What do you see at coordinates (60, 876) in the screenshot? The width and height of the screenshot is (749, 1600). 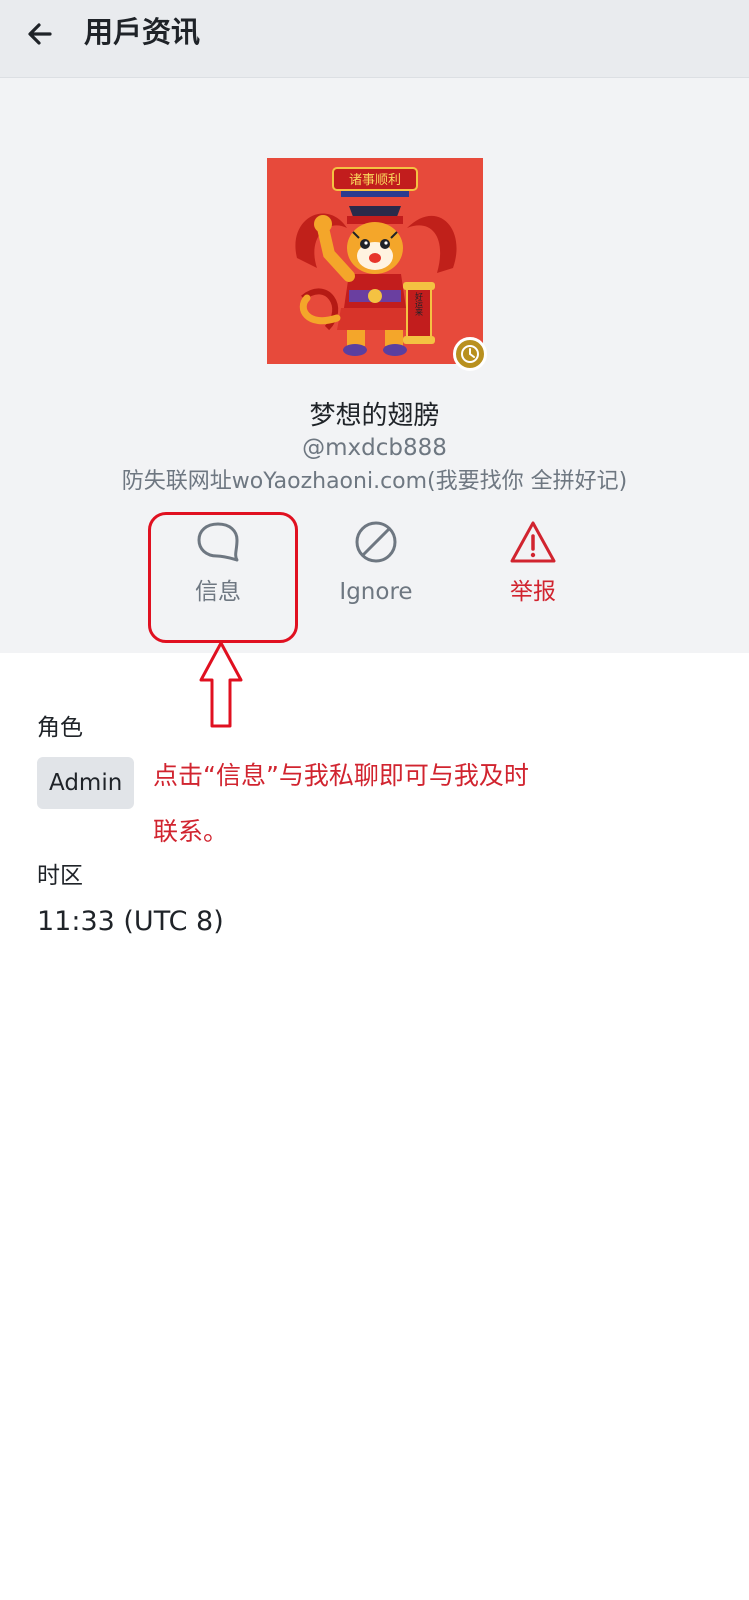 I see `timezone-label: 时区` at bounding box center [60, 876].